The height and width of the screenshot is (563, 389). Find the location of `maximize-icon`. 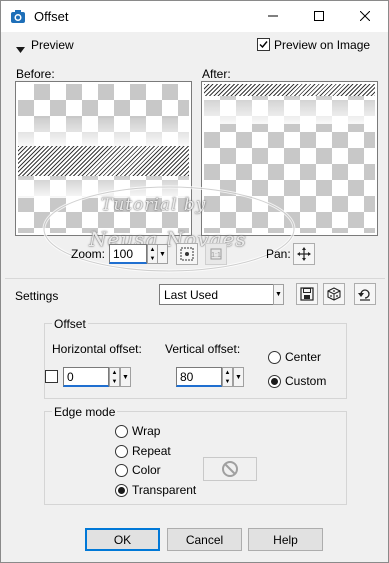

maximize-icon is located at coordinates (319, 17).